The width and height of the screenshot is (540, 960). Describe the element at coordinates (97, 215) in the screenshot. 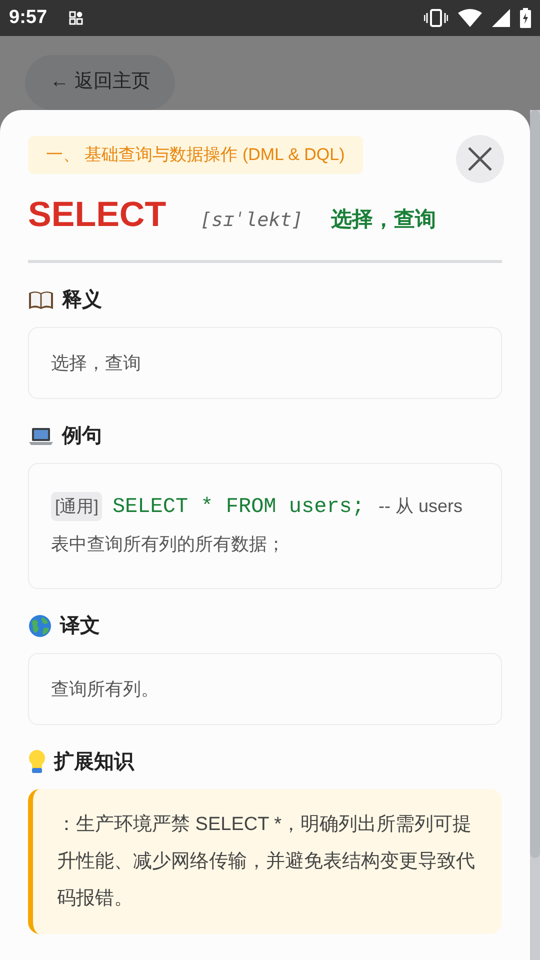

I see `word-title: SELECT` at that location.